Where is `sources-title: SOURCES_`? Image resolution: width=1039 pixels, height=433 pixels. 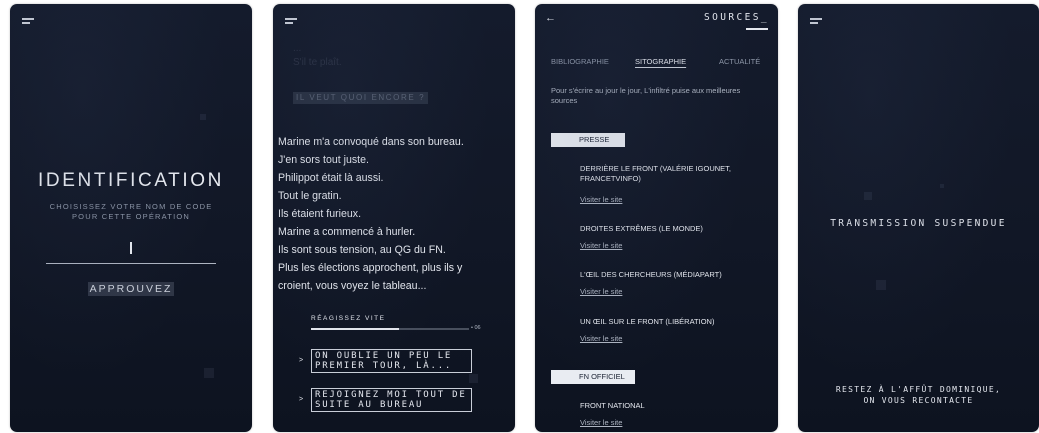 sources-title: SOURCES_ is located at coordinates (736, 17).